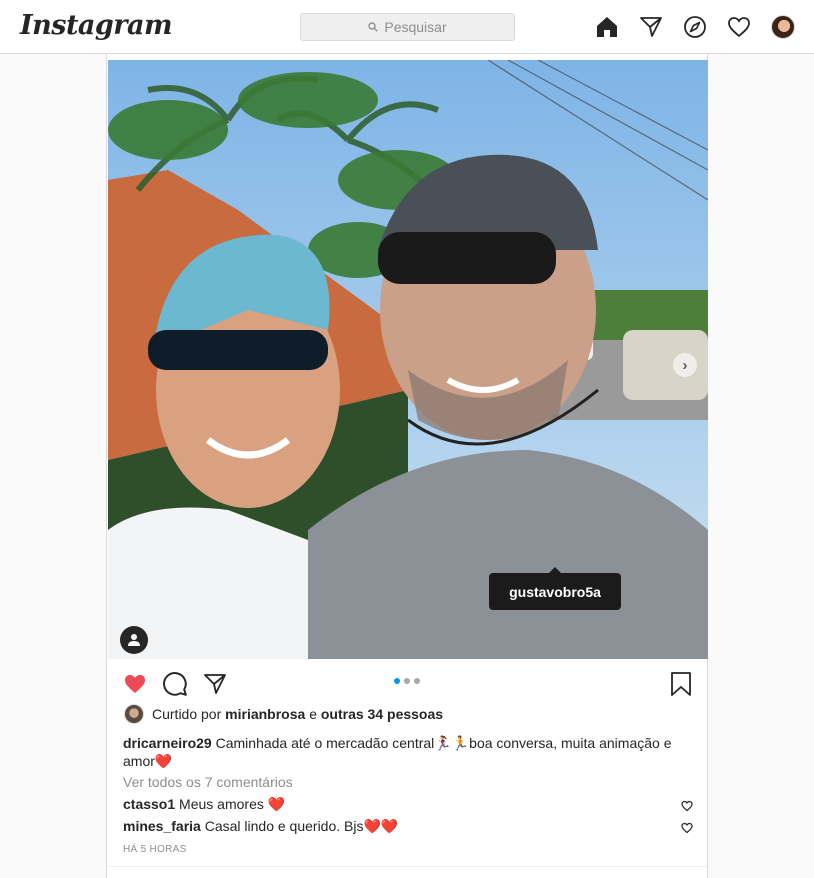  I want to click on view-all-comments-link: Ver todos os 7 comentários, so click(208, 782).